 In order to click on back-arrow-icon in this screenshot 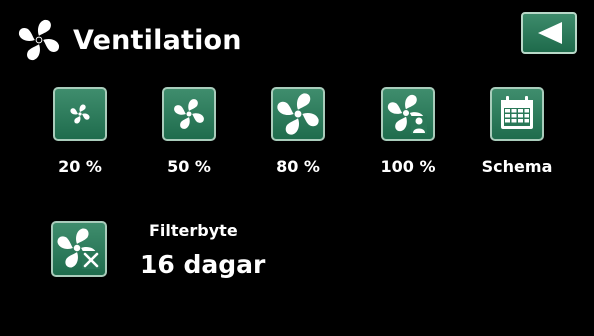, I will do `click(550, 33)`.